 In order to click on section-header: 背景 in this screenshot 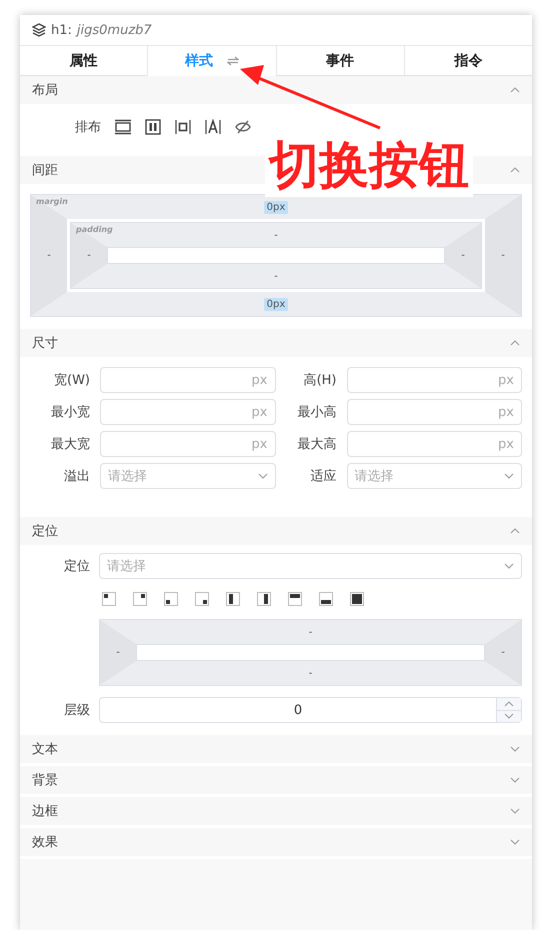, I will do `click(276, 780)`.